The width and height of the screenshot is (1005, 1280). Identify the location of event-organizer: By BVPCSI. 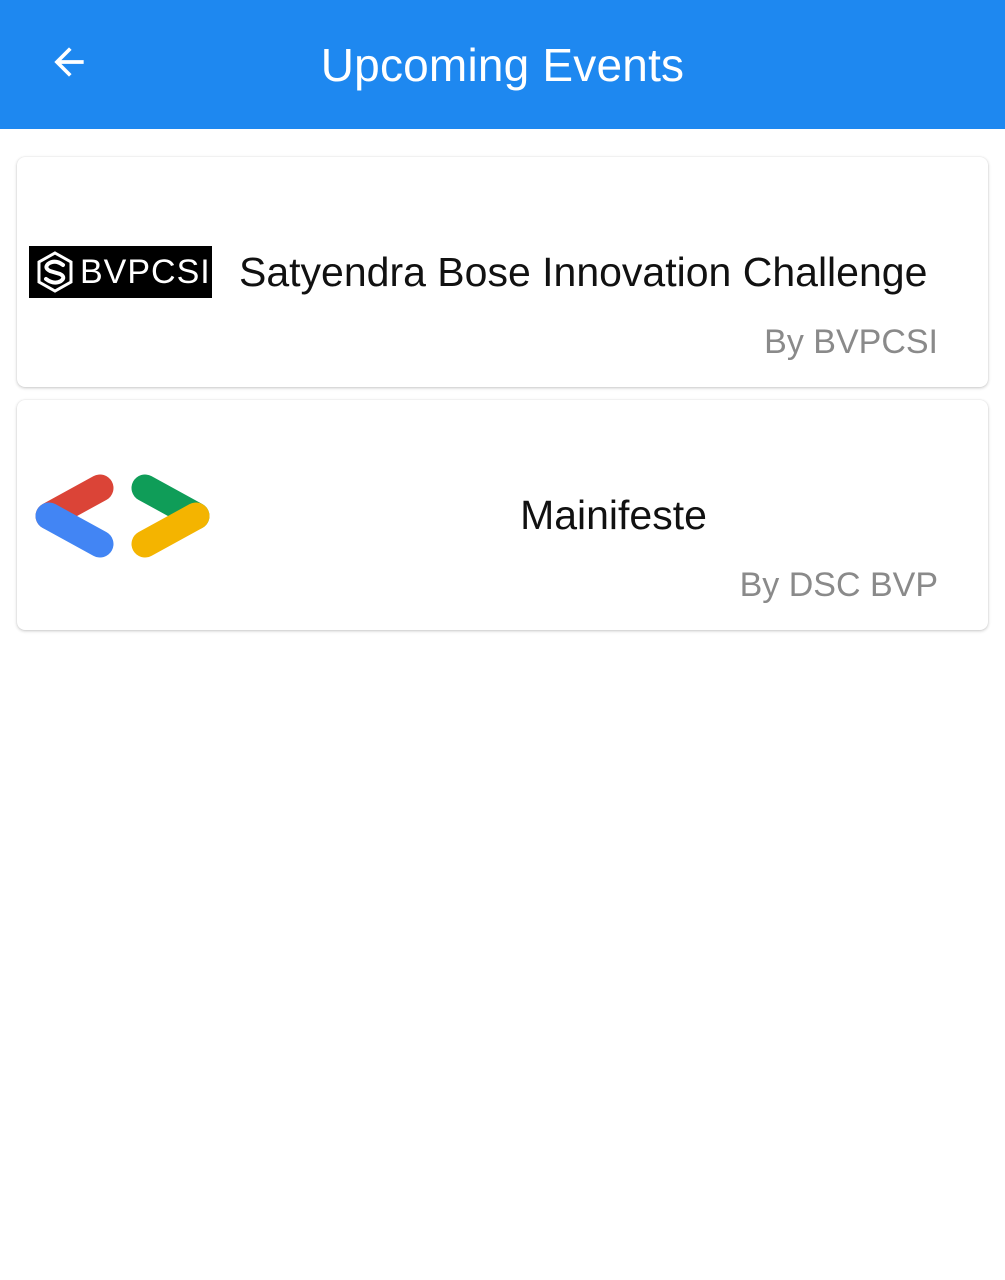
(851, 342).